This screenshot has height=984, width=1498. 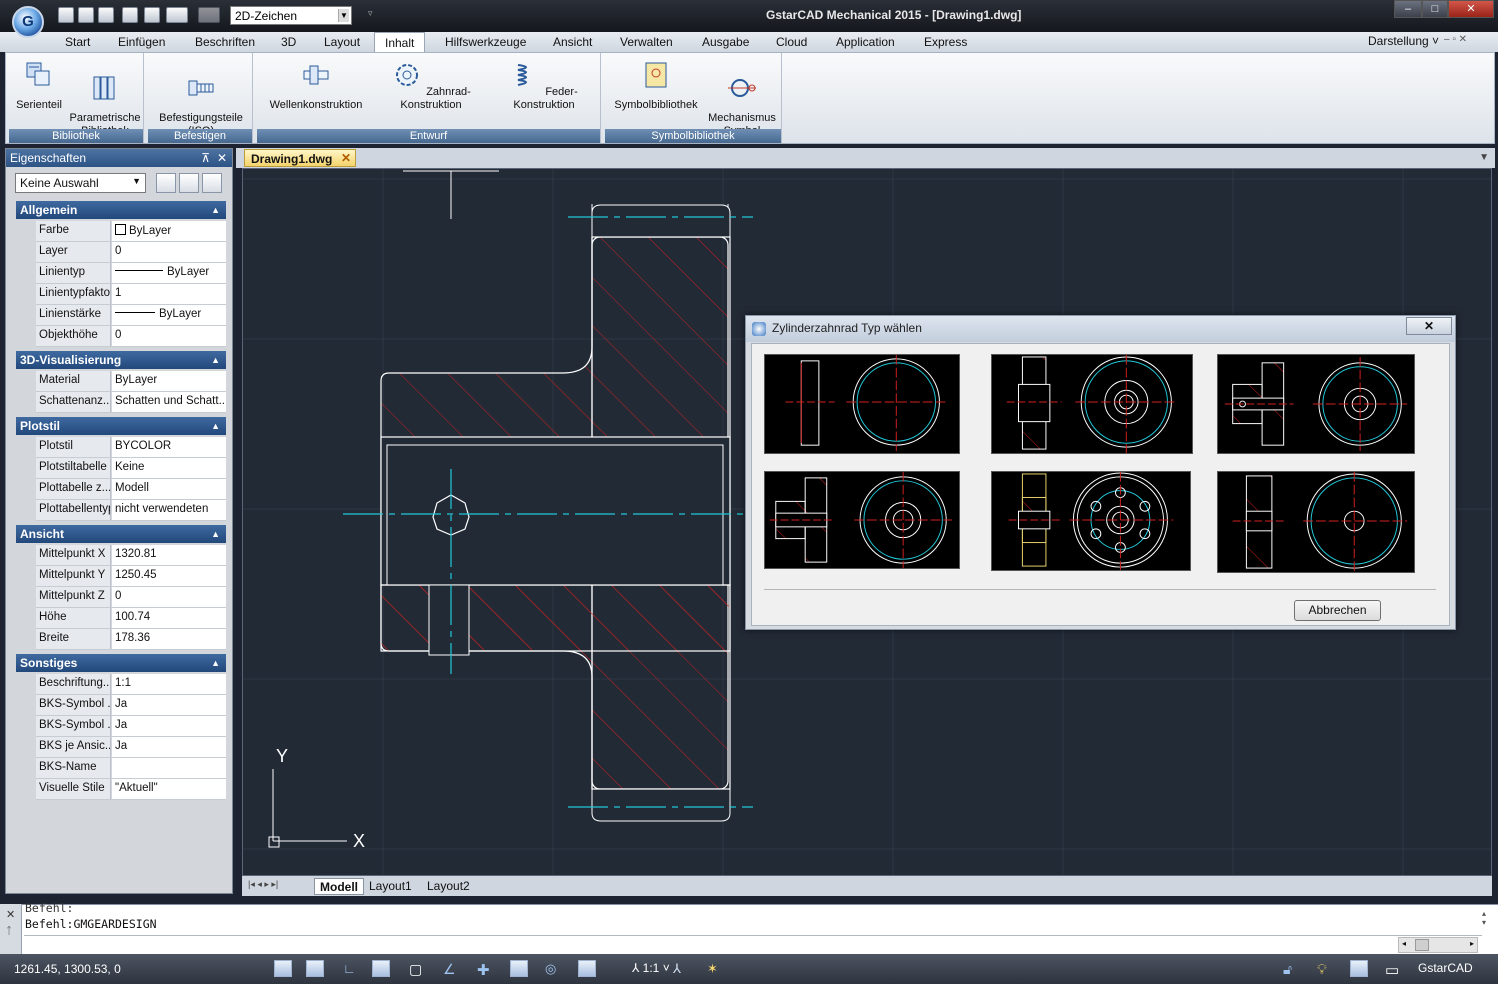 I want to click on tab-verwalten: Verwalten, so click(x=646, y=42).